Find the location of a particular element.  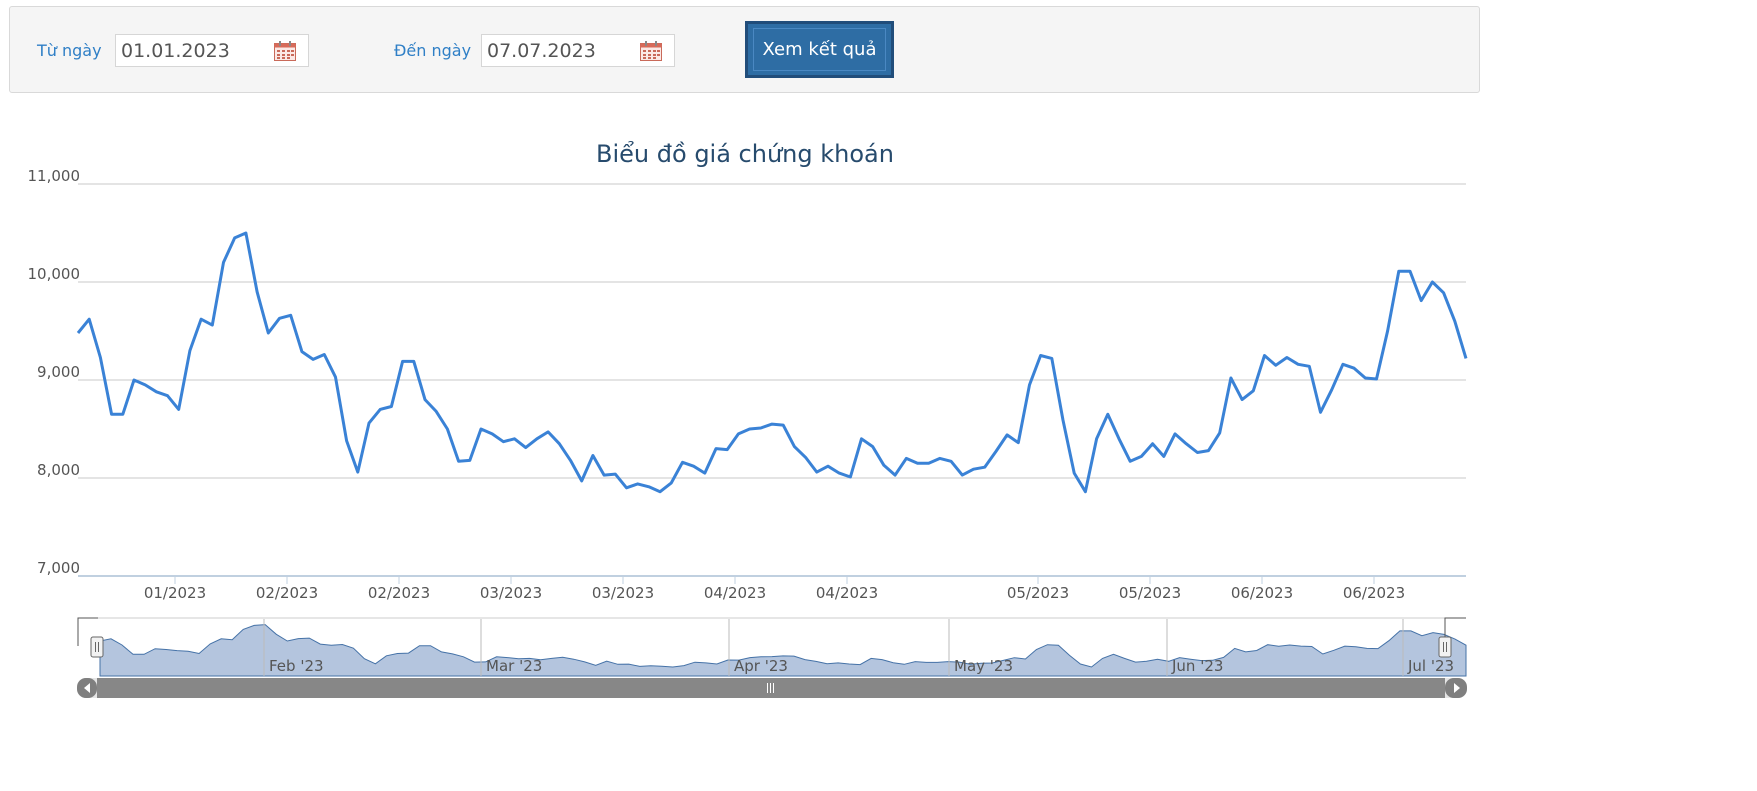

from-date-value: 01.01.2023 is located at coordinates (175, 51).